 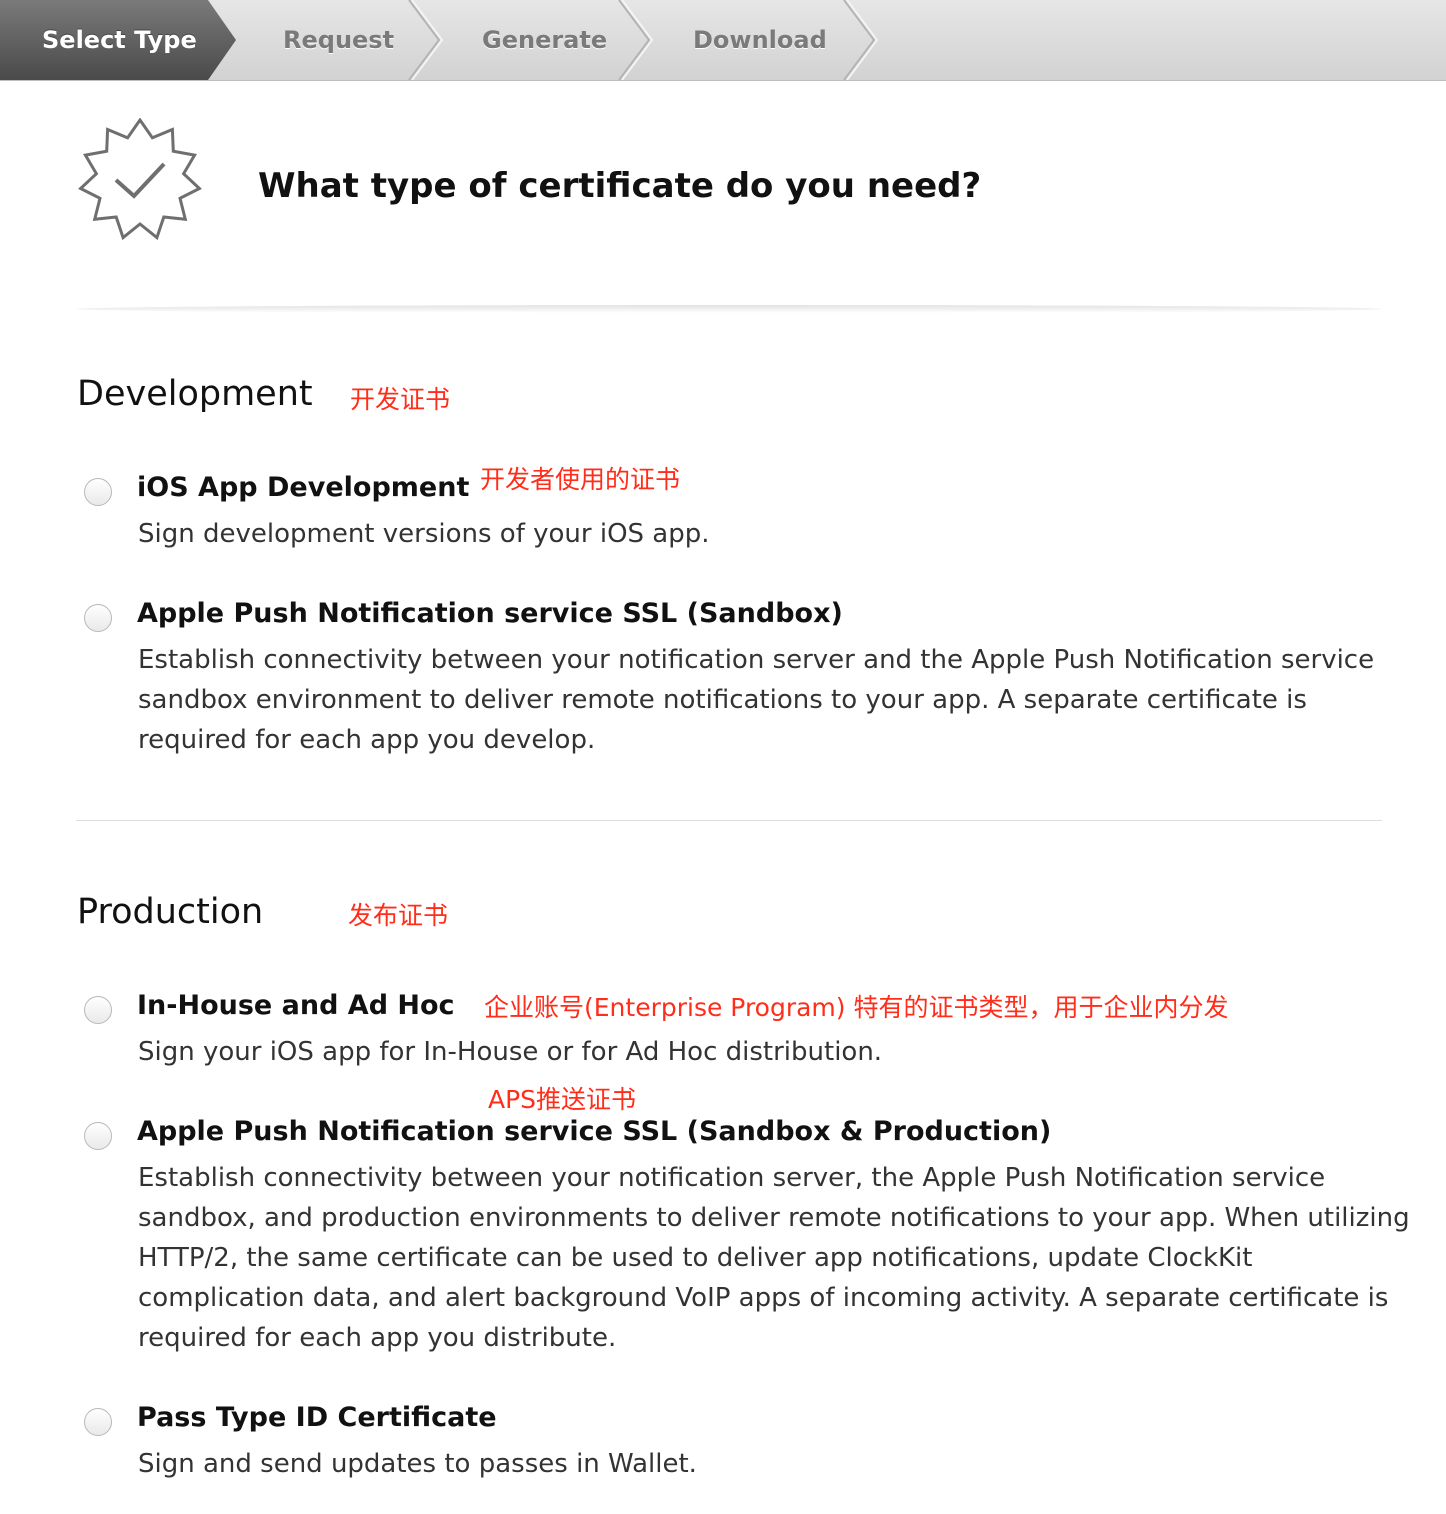 What do you see at coordinates (170, 912) in the screenshot?
I see `section-title-production: Production` at bounding box center [170, 912].